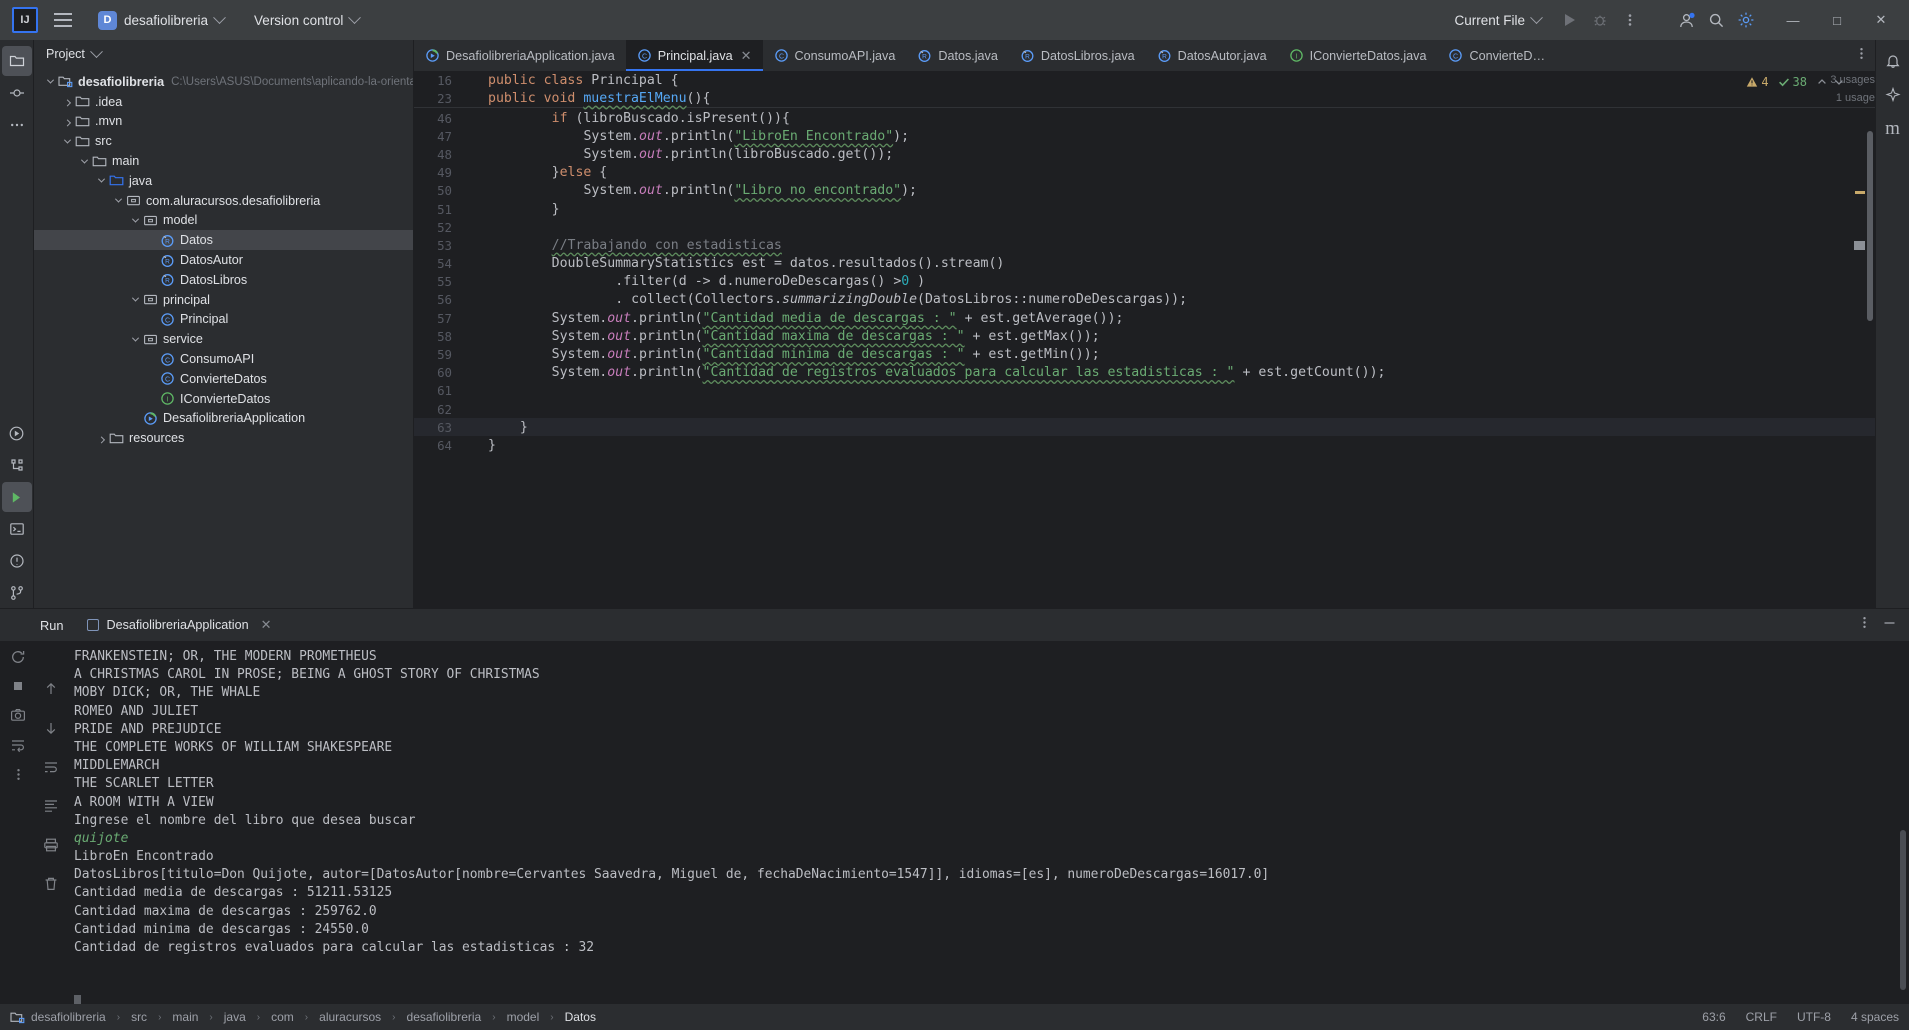 The width and height of the screenshot is (1909, 1030). I want to click on code-line: 52, so click(1144, 227).